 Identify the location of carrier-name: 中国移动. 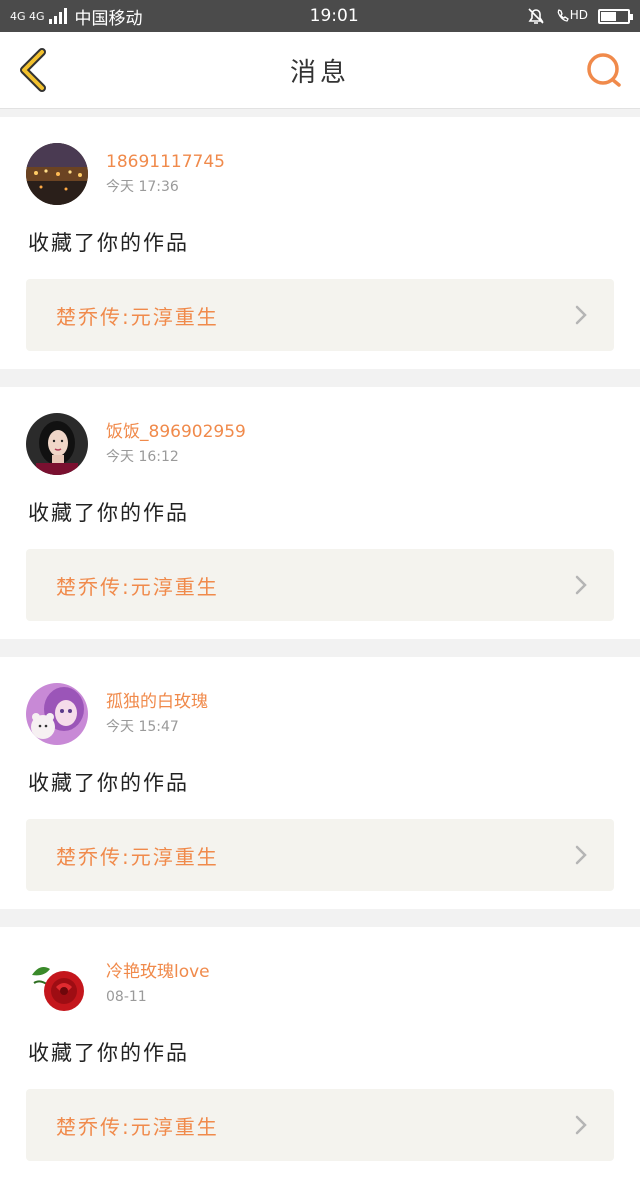
(108, 18).